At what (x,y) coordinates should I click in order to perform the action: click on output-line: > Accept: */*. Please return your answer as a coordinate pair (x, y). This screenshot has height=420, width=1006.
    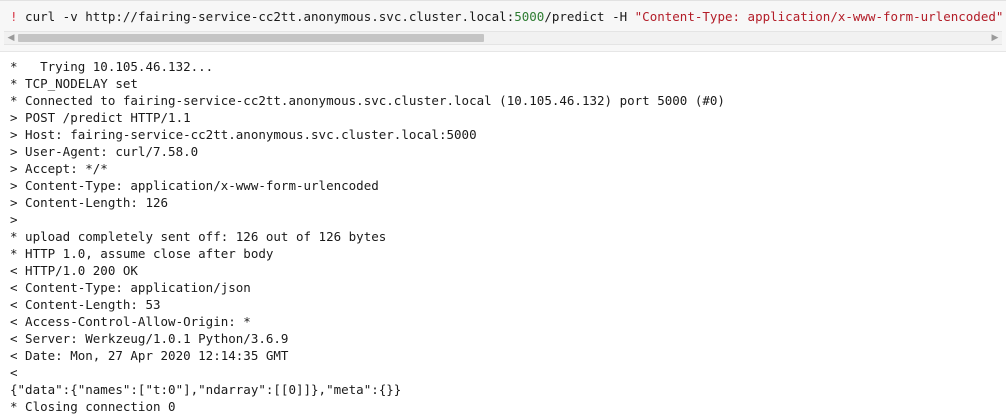
    Looking at the image, I should click on (59, 168).